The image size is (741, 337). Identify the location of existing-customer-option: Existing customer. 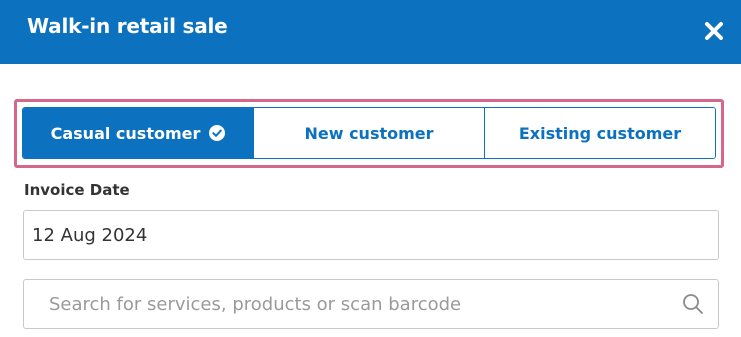
(599, 133).